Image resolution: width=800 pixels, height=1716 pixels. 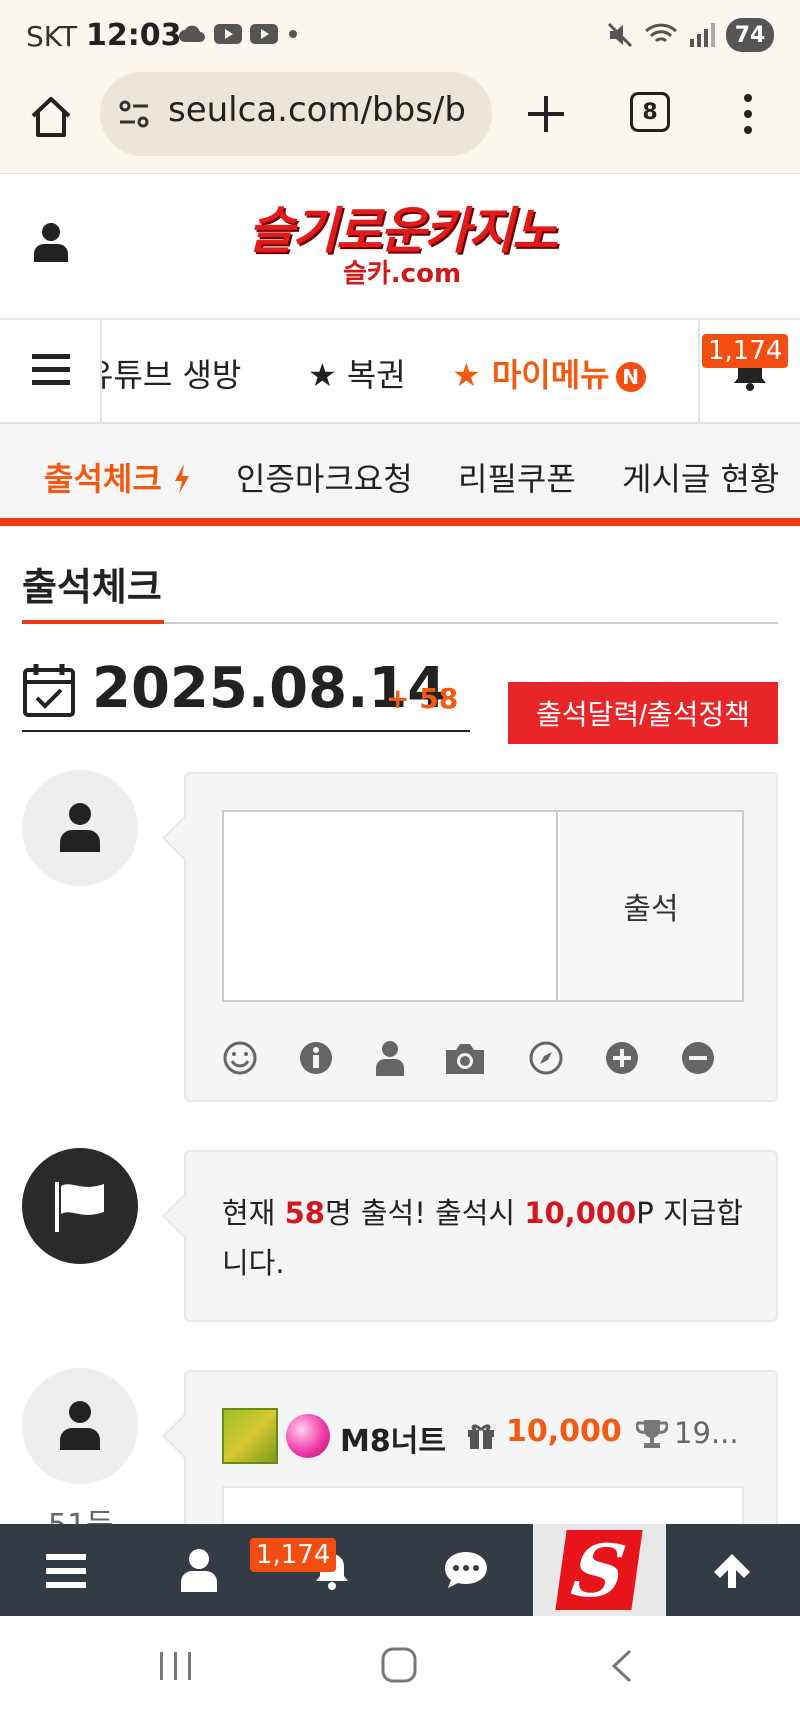 I want to click on gift-icon, so click(x=481, y=1436).